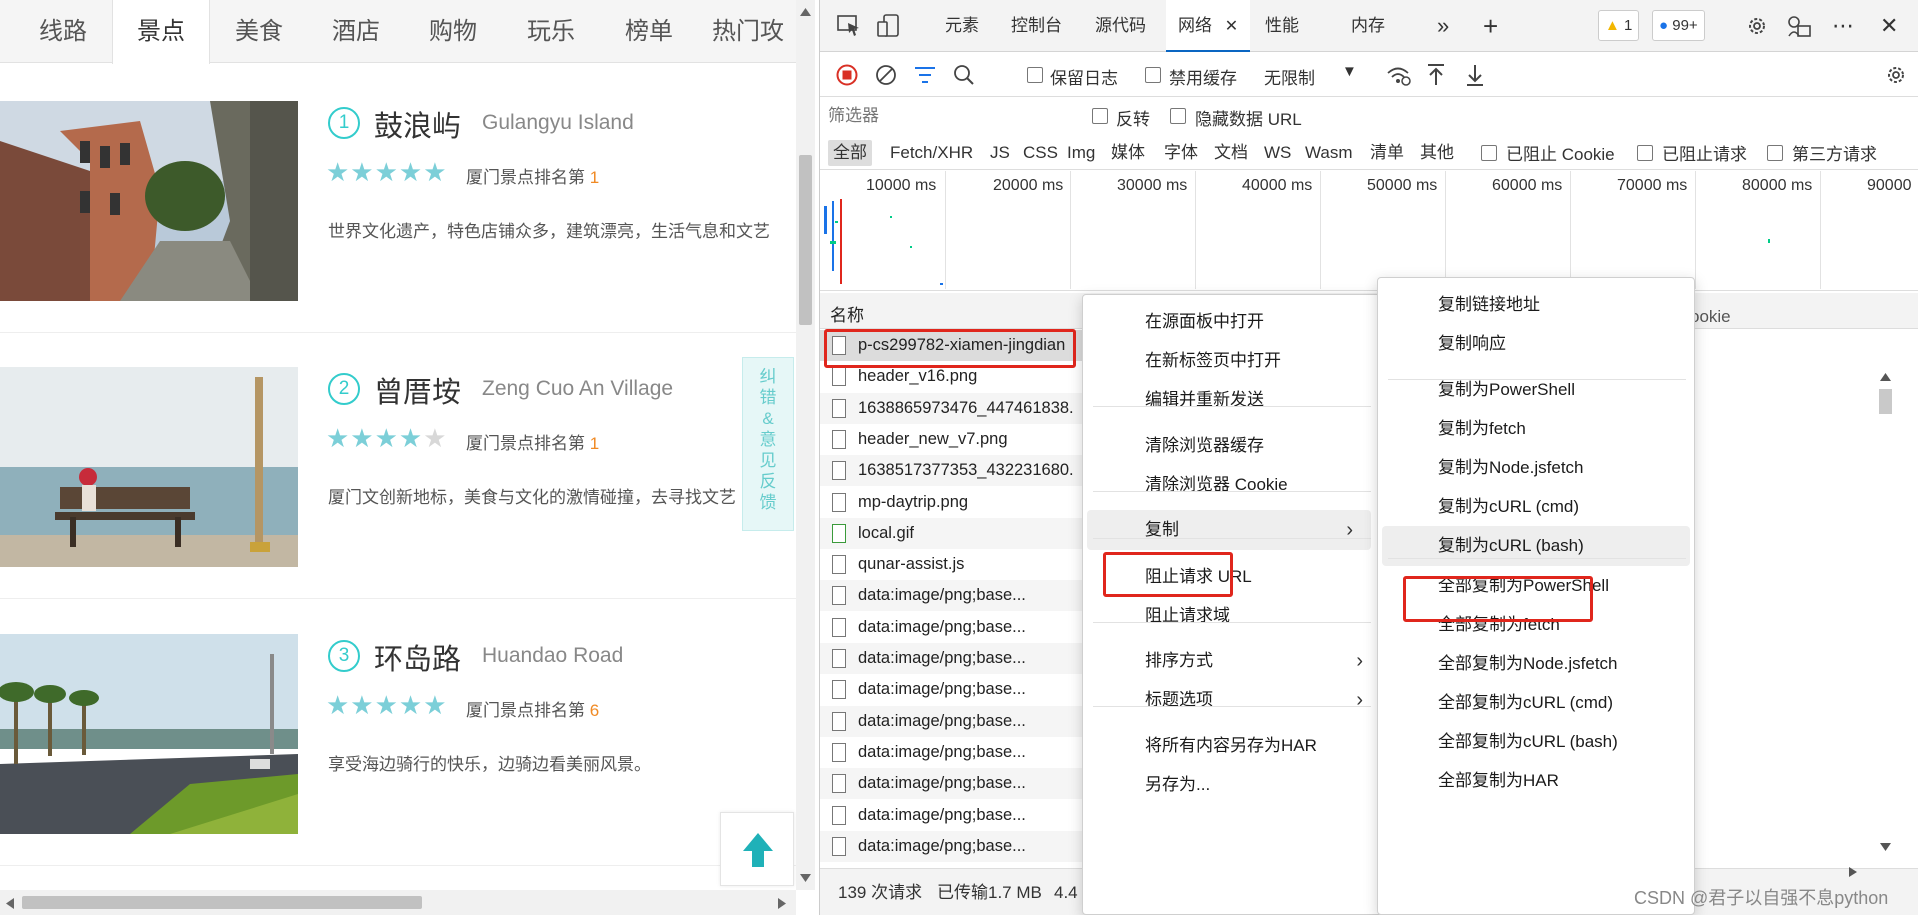 This screenshot has height=915, width=1918. Describe the element at coordinates (1232, 661) in the screenshot. I see `menu-item-sort-by: 排序方式 ›` at that location.